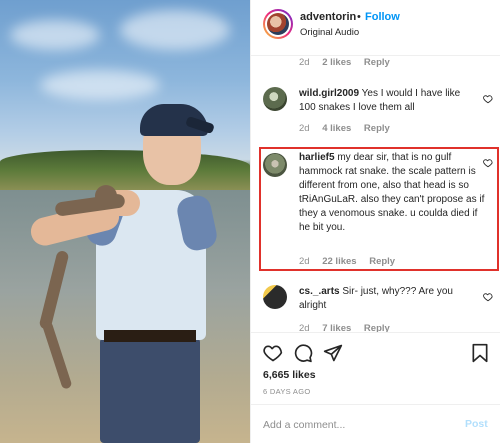 This screenshot has height=443, width=500. What do you see at coordinates (480, 353) in the screenshot?
I see `bookmark-icon` at bounding box center [480, 353].